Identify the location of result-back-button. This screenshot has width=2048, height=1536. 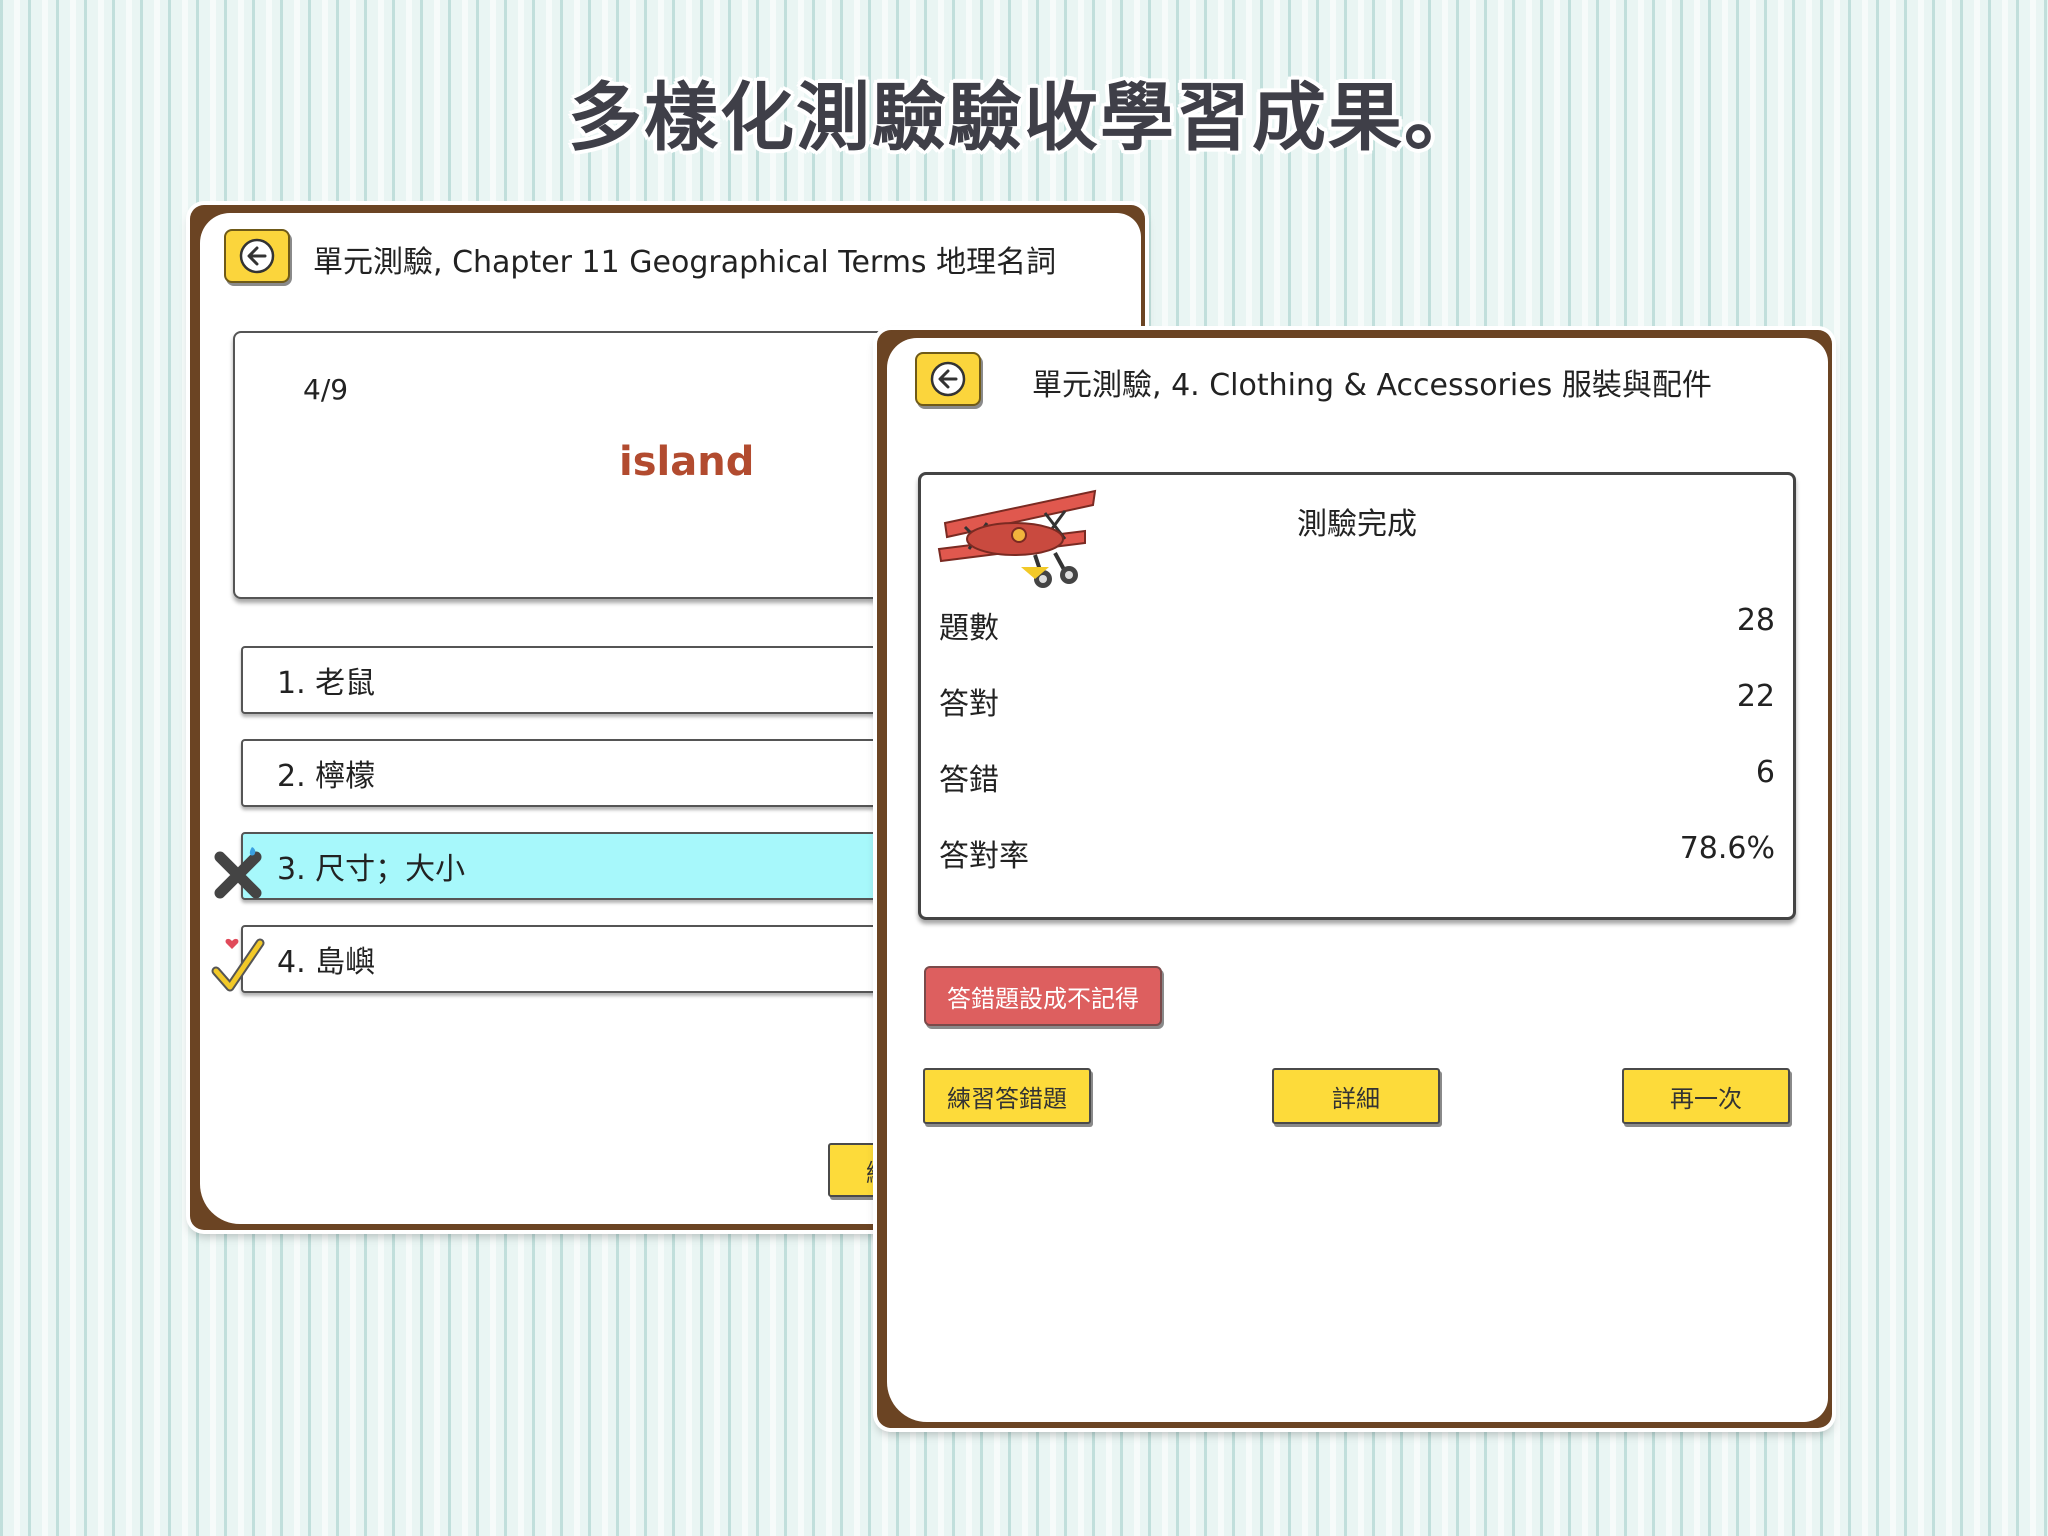
(948, 379).